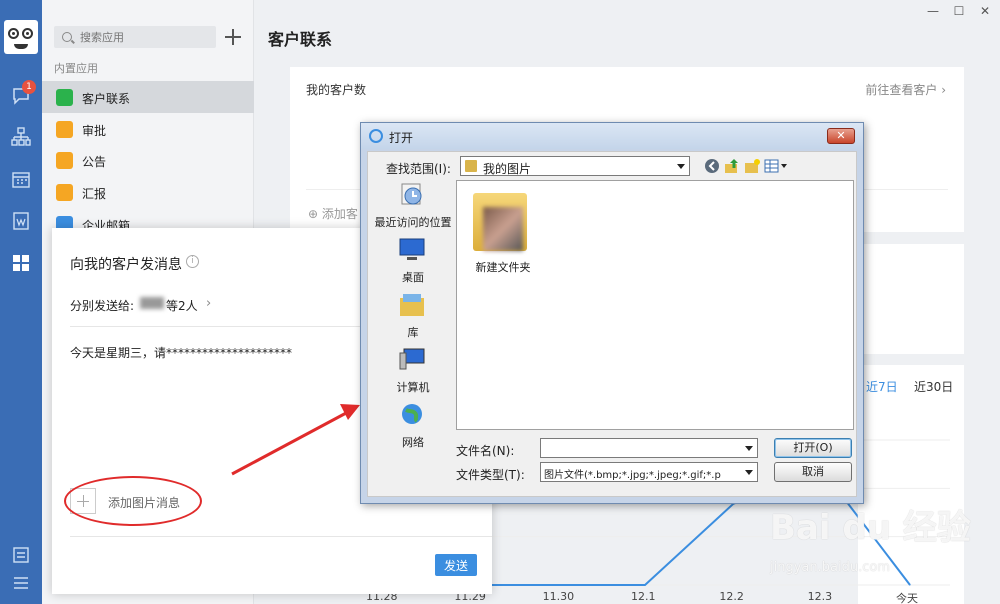  Describe the element at coordinates (959, 11) in the screenshot. I see `maximize-button: ☐` at that location.